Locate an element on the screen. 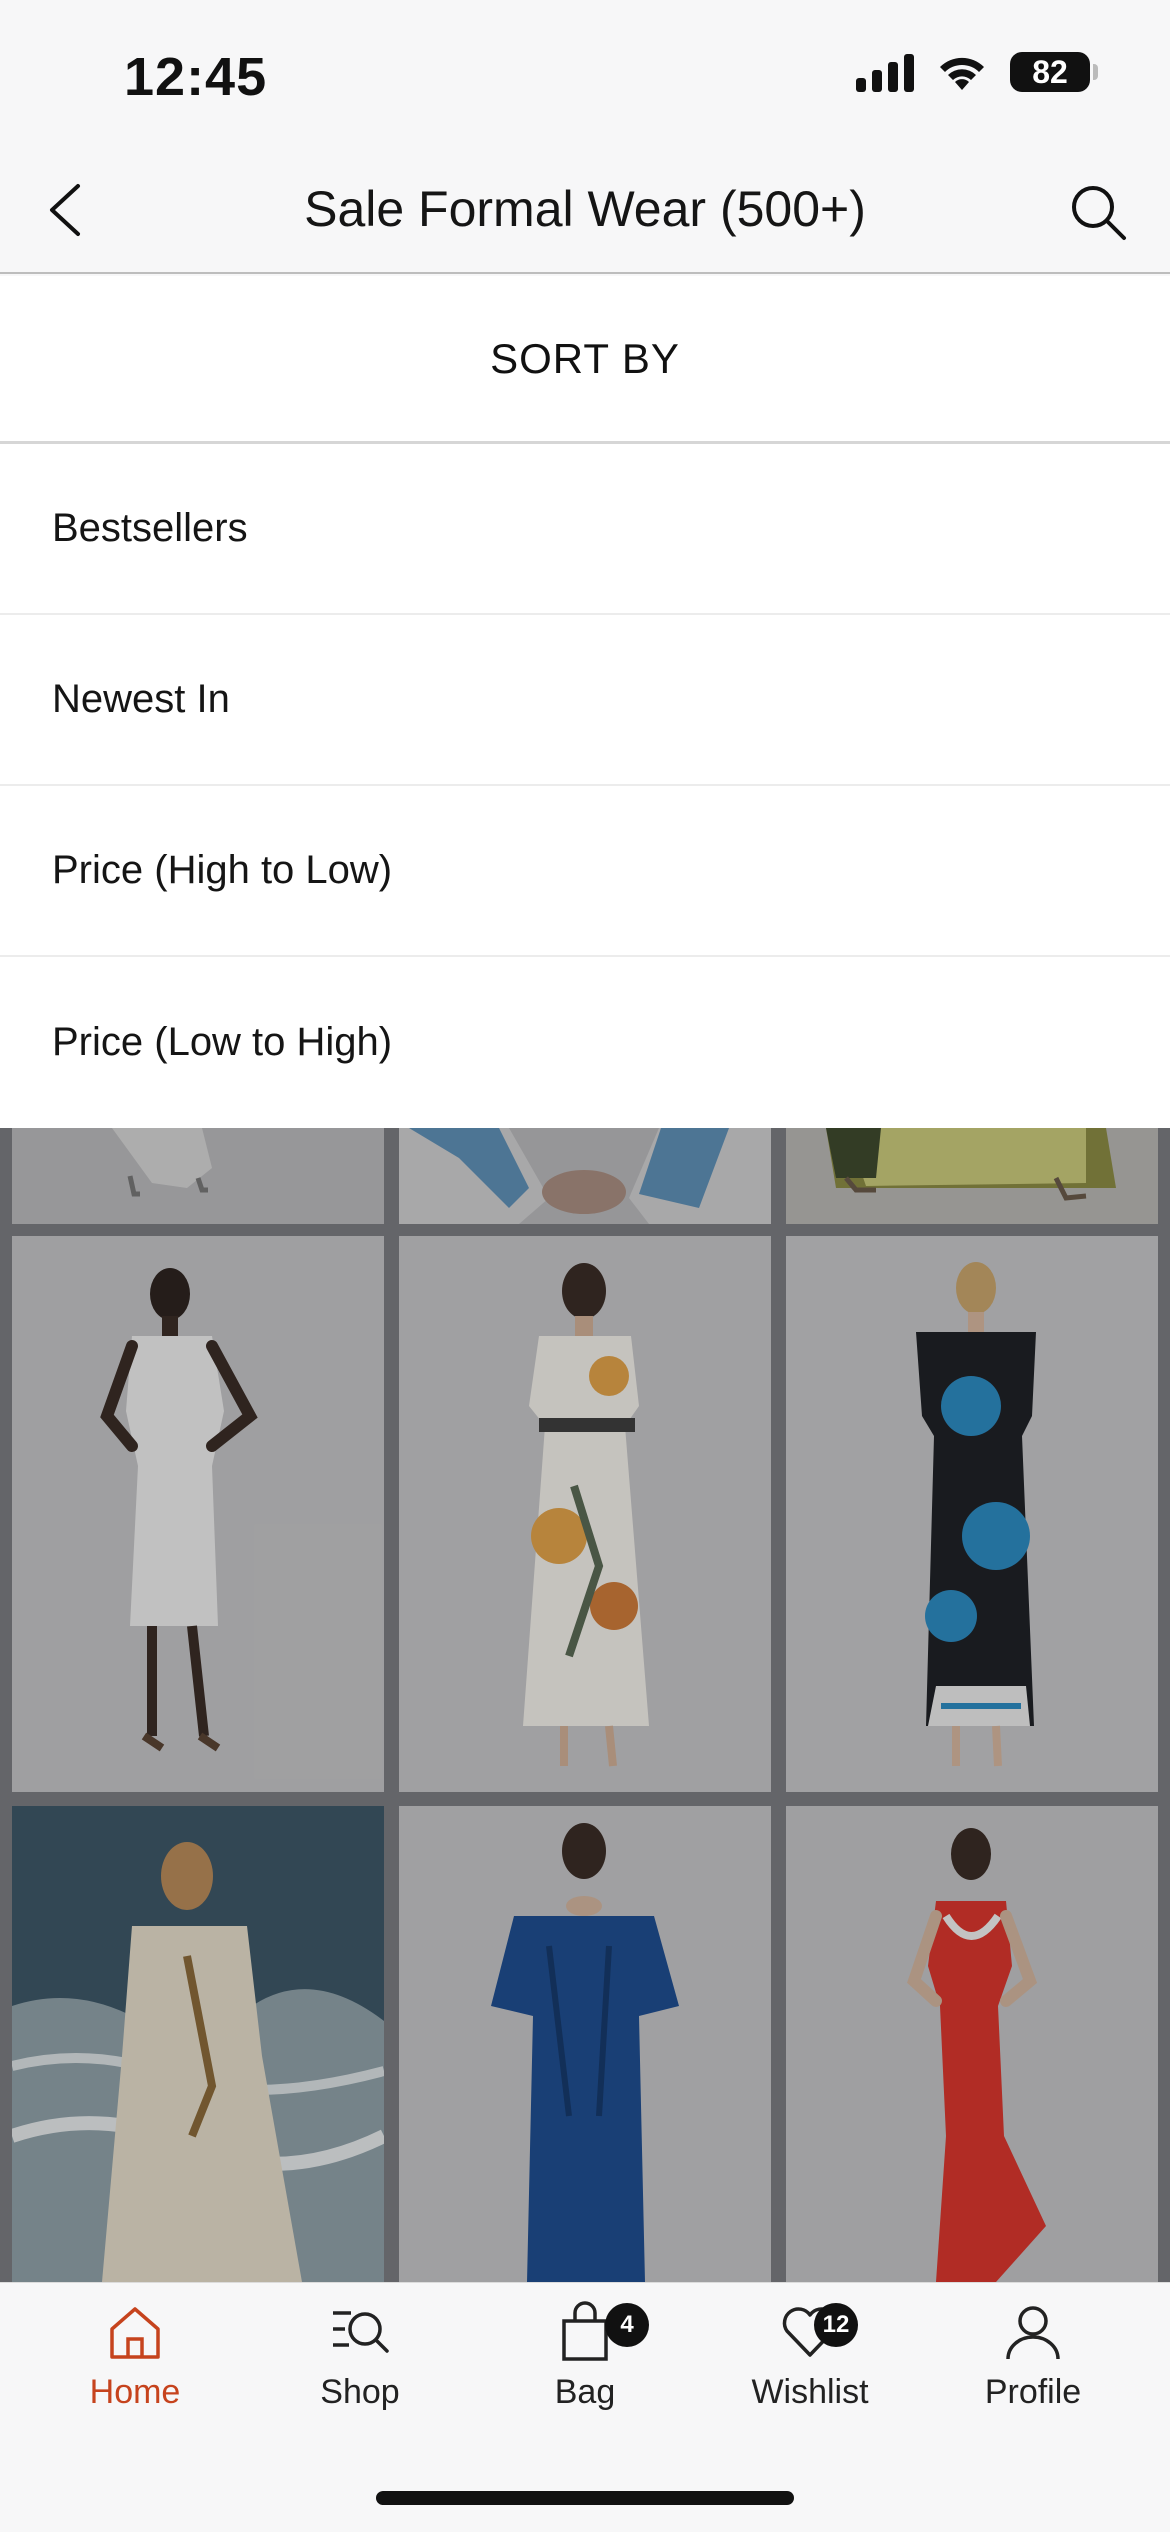  home-indicator is located at coordinates (585, 2498).